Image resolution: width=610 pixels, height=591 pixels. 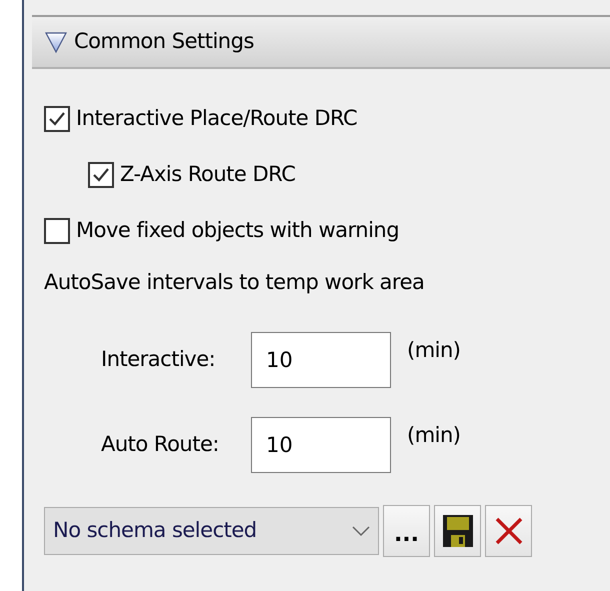 What do you see at coordinates (361, 531) in the screenshot?
I see `dropdown-caret-icon` at bounding box center [361, 531].